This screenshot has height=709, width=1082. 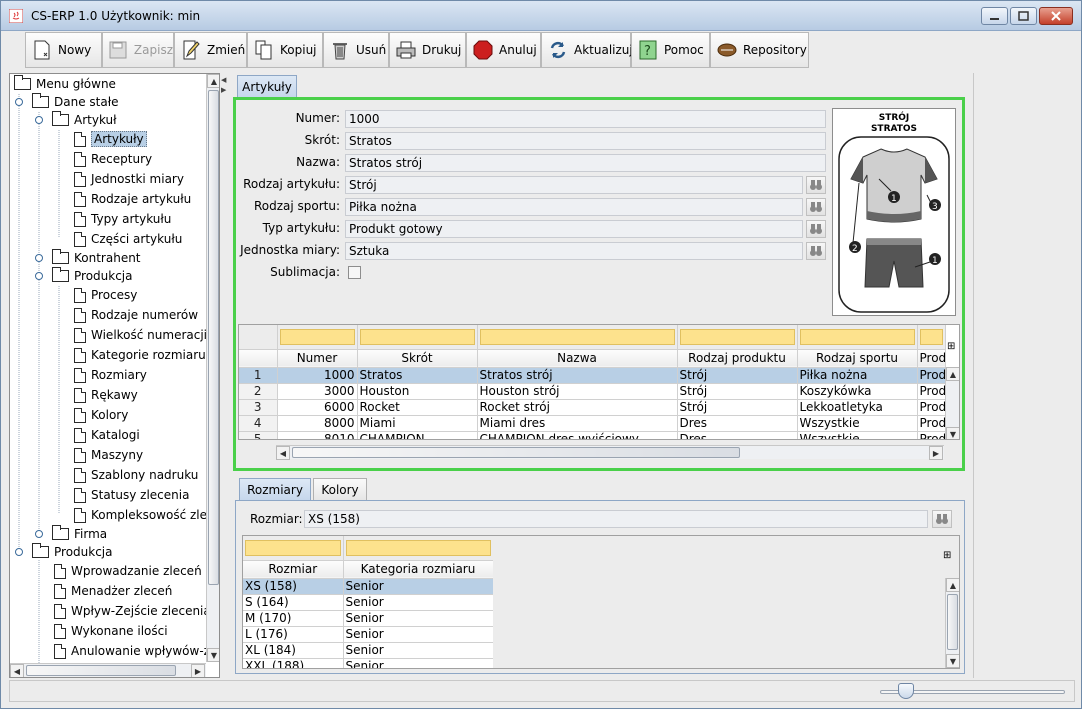 What do you see at coordinates (503, 50) in the screenshot?
I see `cancel-button: Anuluj` at bounding box center [503, 50].